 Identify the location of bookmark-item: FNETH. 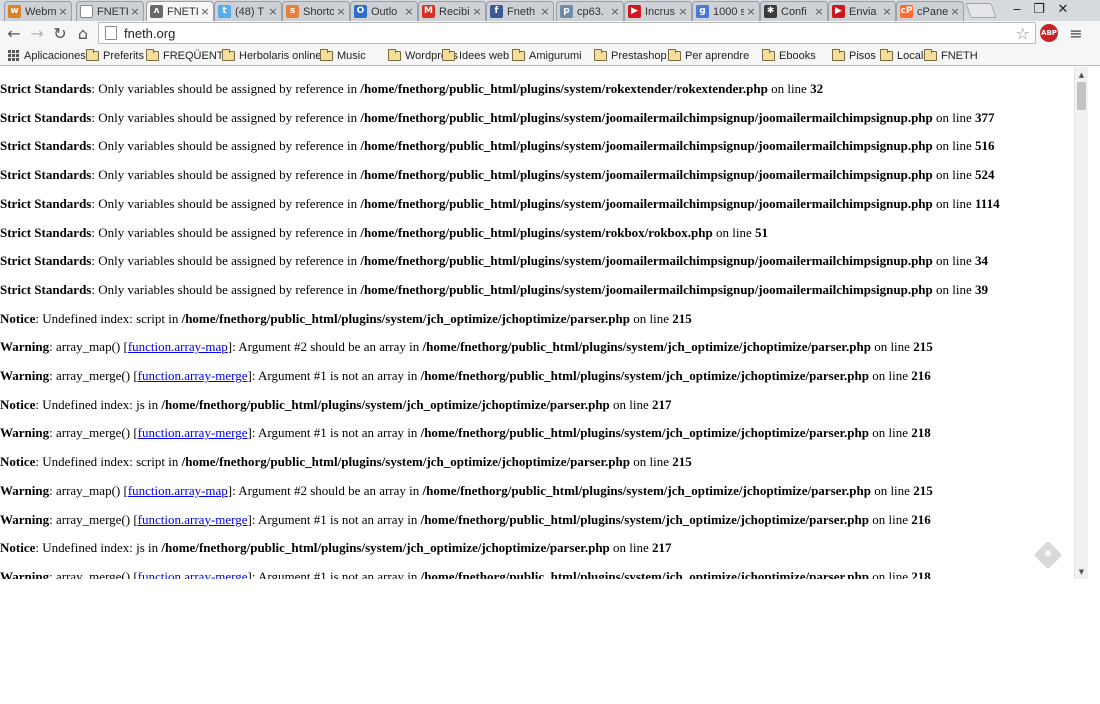
(951, 55).